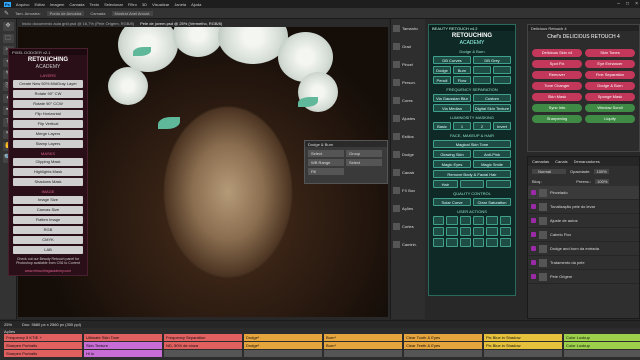  What do you see at coordinates (408, 154) in the screenshot?
I see `dock-item: Dodge` at bounding box center [408, 154].